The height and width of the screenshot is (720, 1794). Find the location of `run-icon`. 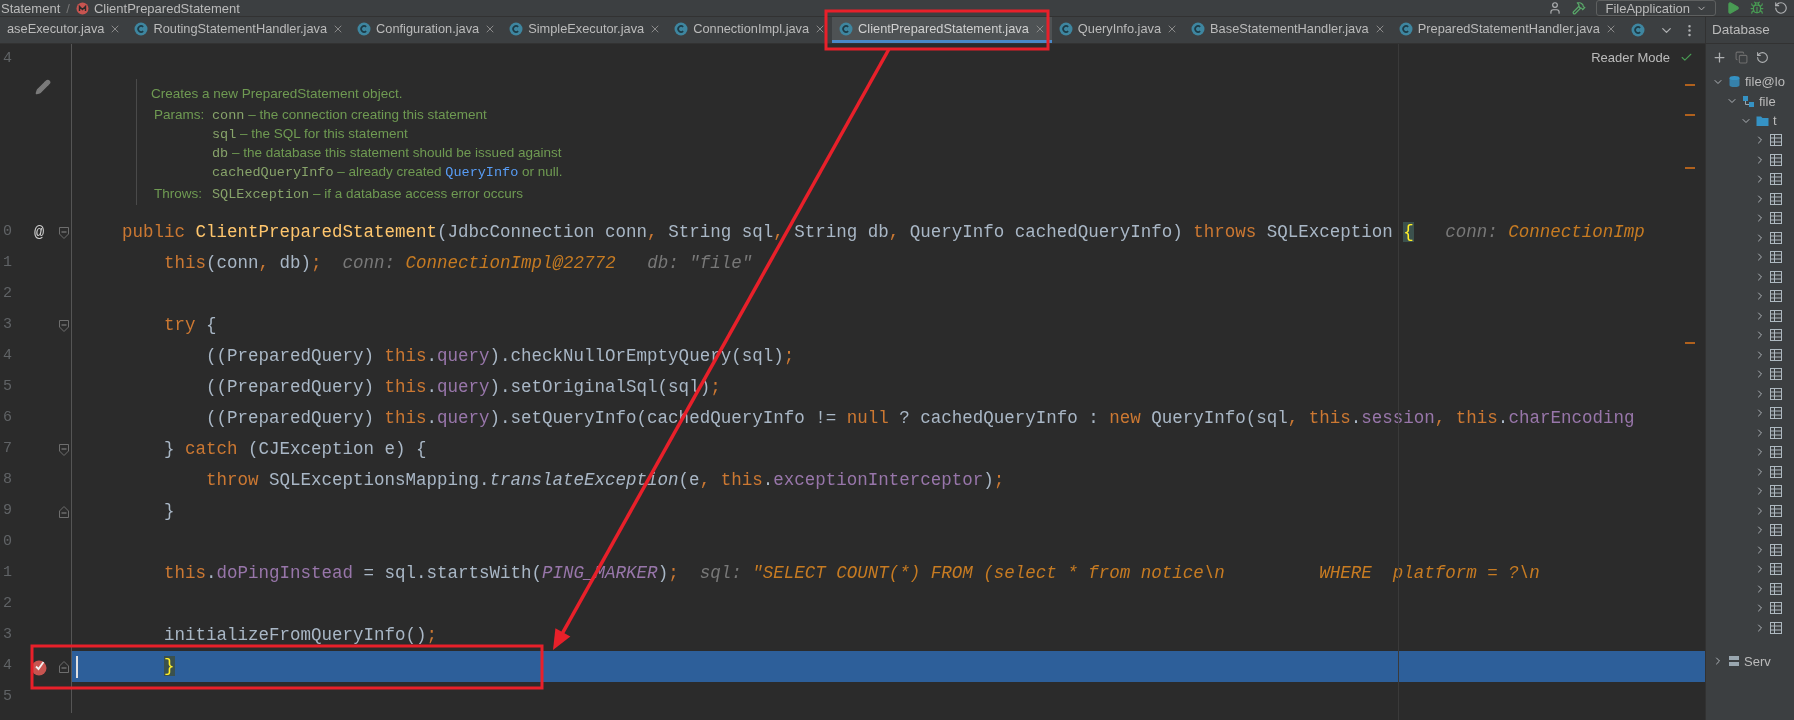

run-icon is located at coordinates (1733, 8).